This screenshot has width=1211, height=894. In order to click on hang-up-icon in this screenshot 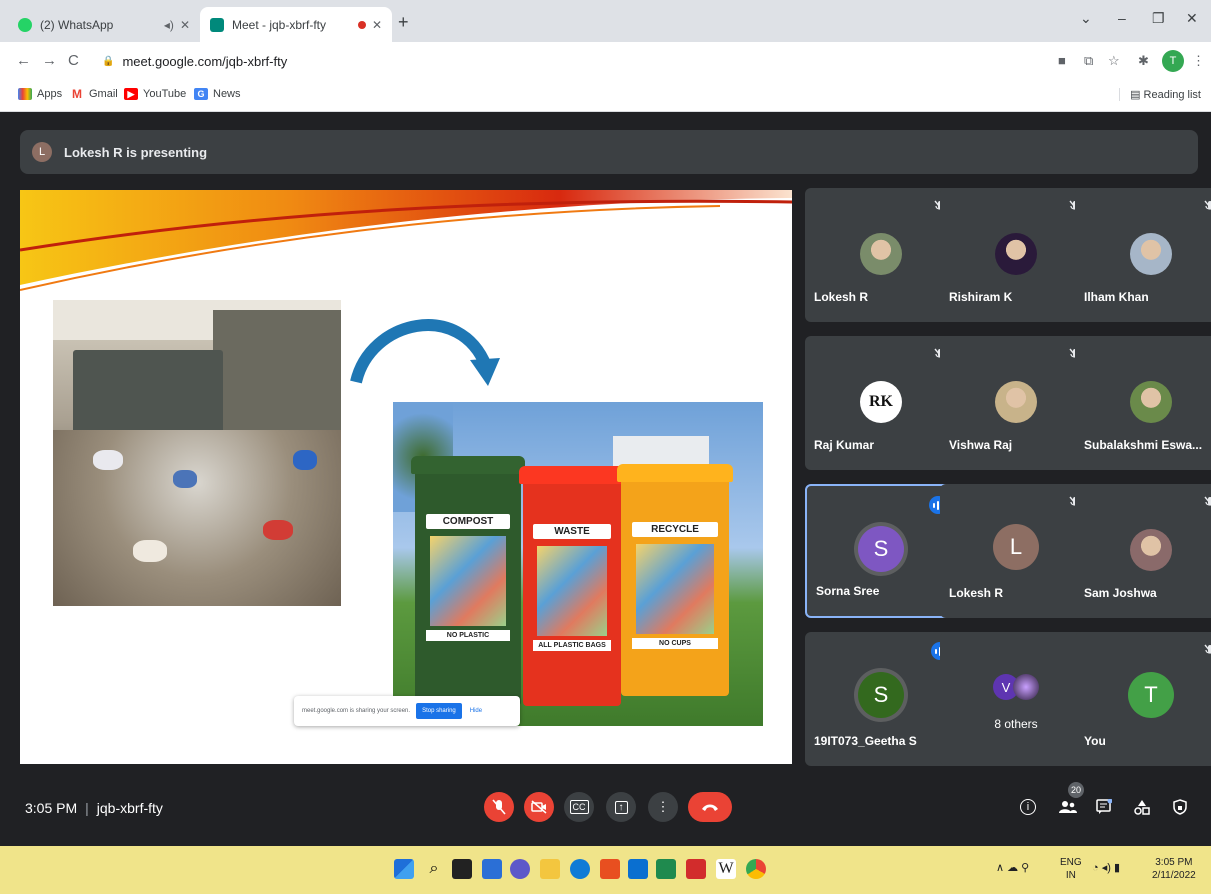, I will do `click(710, 807)`.